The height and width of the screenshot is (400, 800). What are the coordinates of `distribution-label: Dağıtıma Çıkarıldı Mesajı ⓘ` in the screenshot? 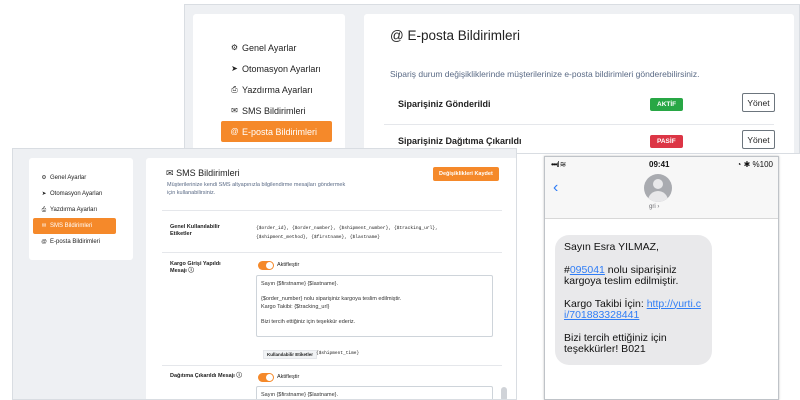 It's located at (208, 376).